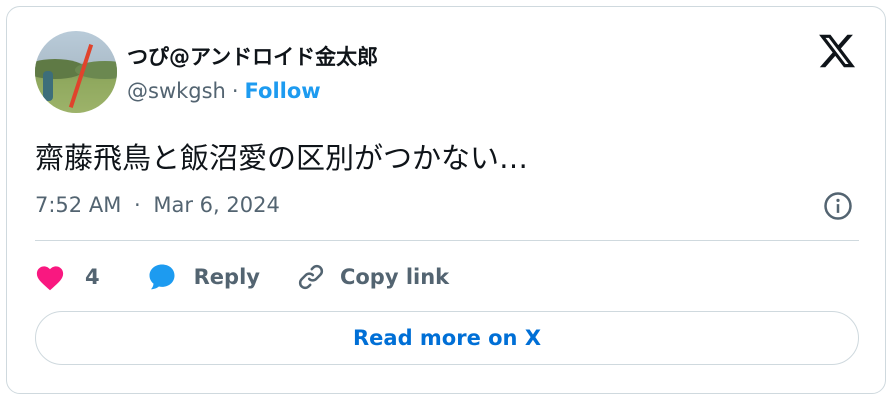  I want to click on tweet-date: Mar 6, 2024, so click(216, 205).